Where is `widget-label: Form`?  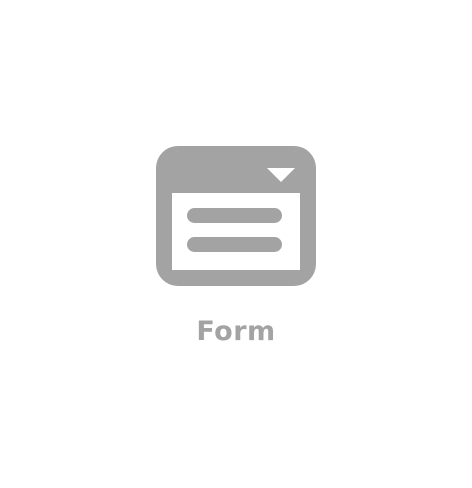
widget-label: Form is located at coordinates (236, 331).